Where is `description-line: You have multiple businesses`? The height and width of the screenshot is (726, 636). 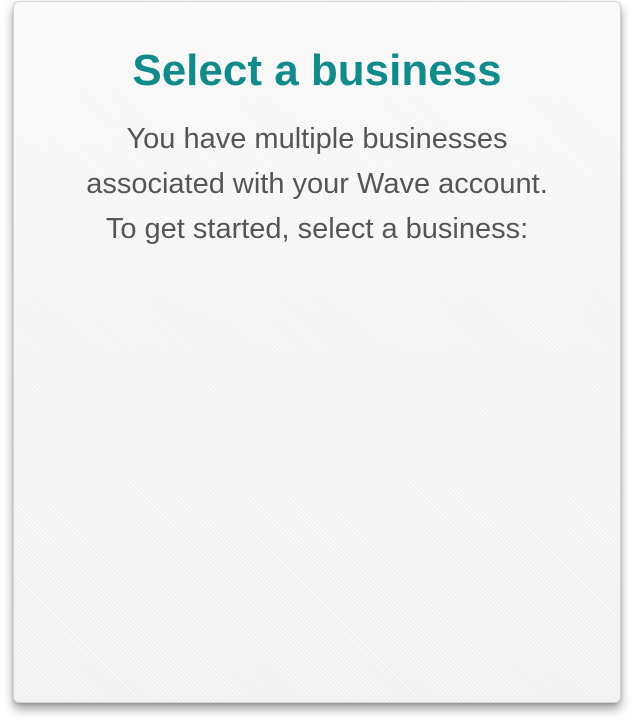 description-line: You have multiple businesses is located at coordinates (317, 139).